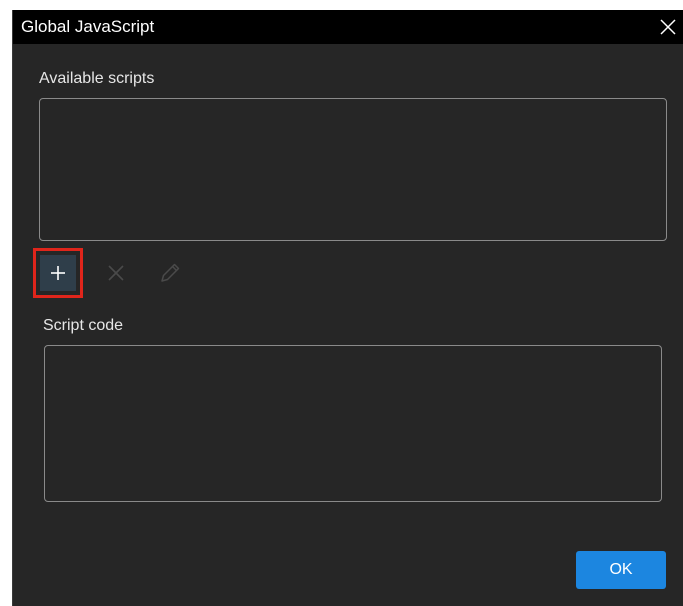 The width and height of the screenshot is (683, 606). I want to click on remove-script-button, so click(116, 273).